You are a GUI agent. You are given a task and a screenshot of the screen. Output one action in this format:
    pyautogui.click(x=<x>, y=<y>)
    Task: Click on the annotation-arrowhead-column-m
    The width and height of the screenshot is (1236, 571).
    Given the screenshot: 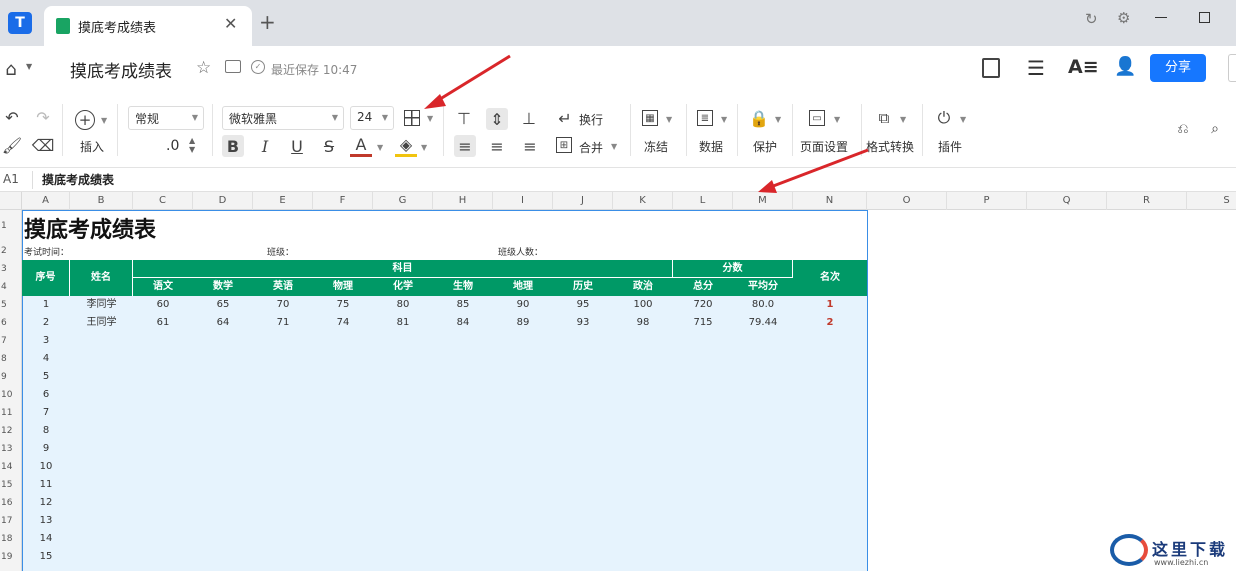 What is the action you would take?
    pyautogui.click(x=767, y=186)
    